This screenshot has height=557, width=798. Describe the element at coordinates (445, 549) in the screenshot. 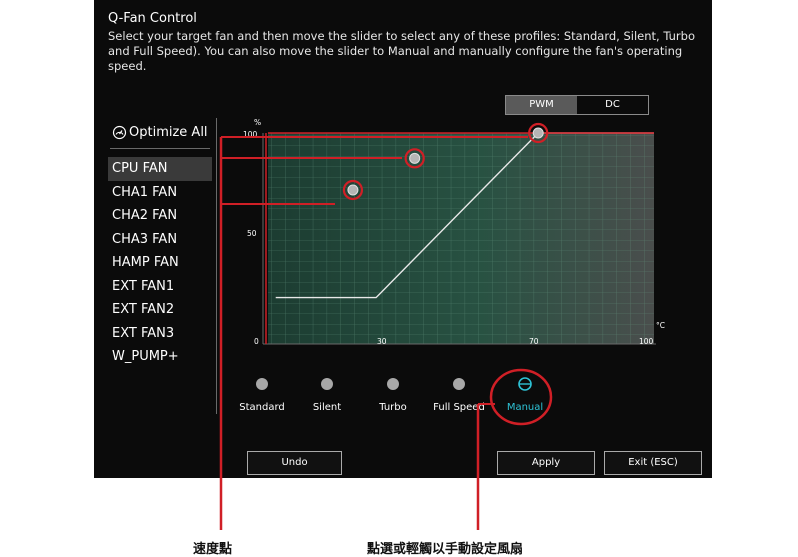

I see `manual-hint-caption: 點選或輕觸以手動設定風扇` at that location.